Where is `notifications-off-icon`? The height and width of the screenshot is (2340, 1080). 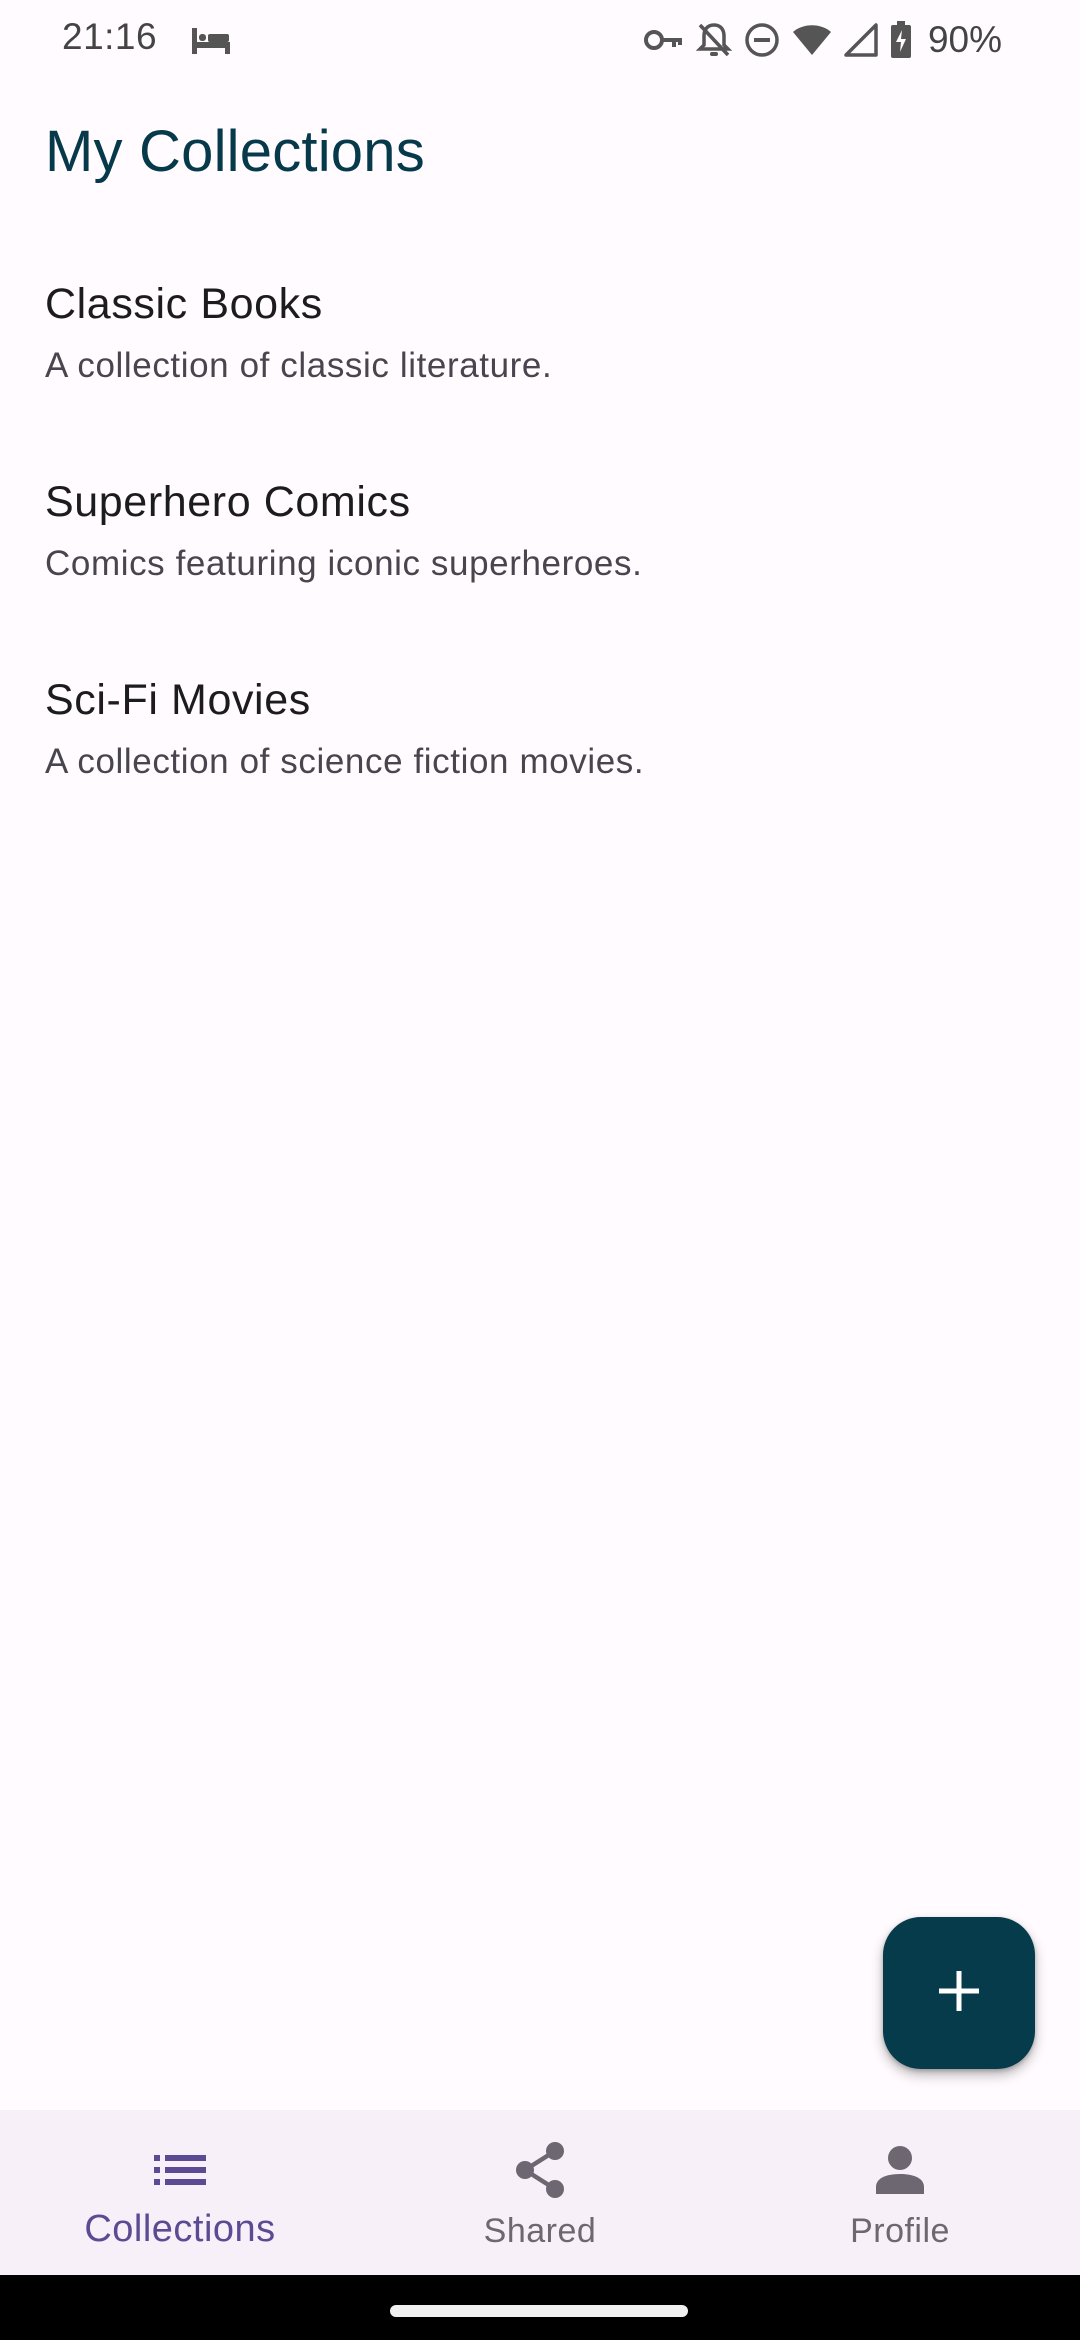 notifications-off-icon is located at coordinates (713, 40).